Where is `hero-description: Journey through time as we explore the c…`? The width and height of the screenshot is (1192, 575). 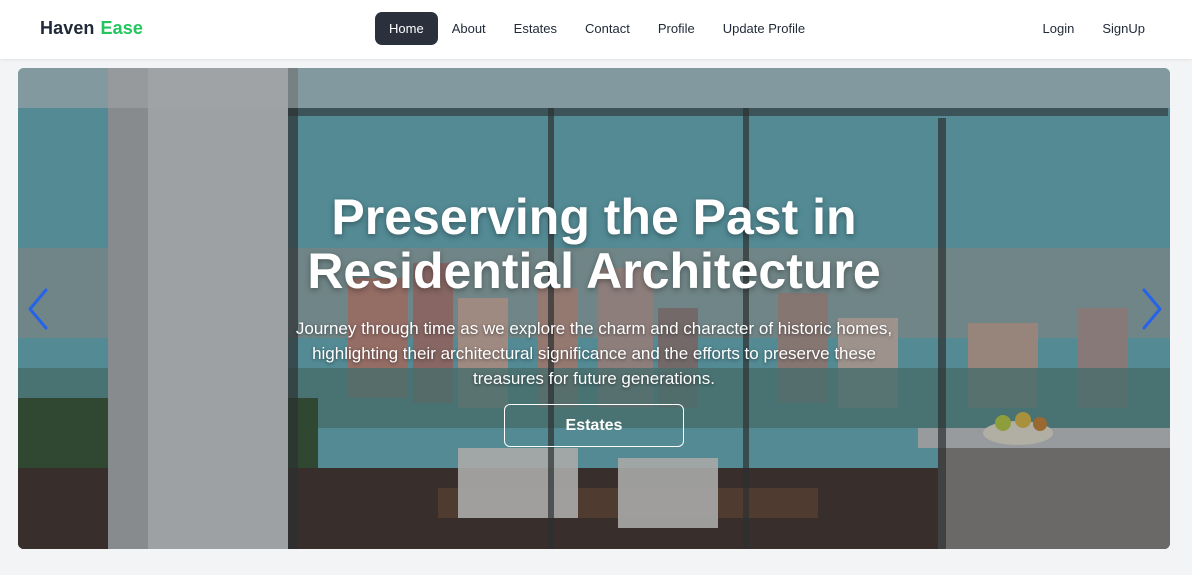
hero-description: Journey through time as we explore the c… is located at coordinates (594, 353).